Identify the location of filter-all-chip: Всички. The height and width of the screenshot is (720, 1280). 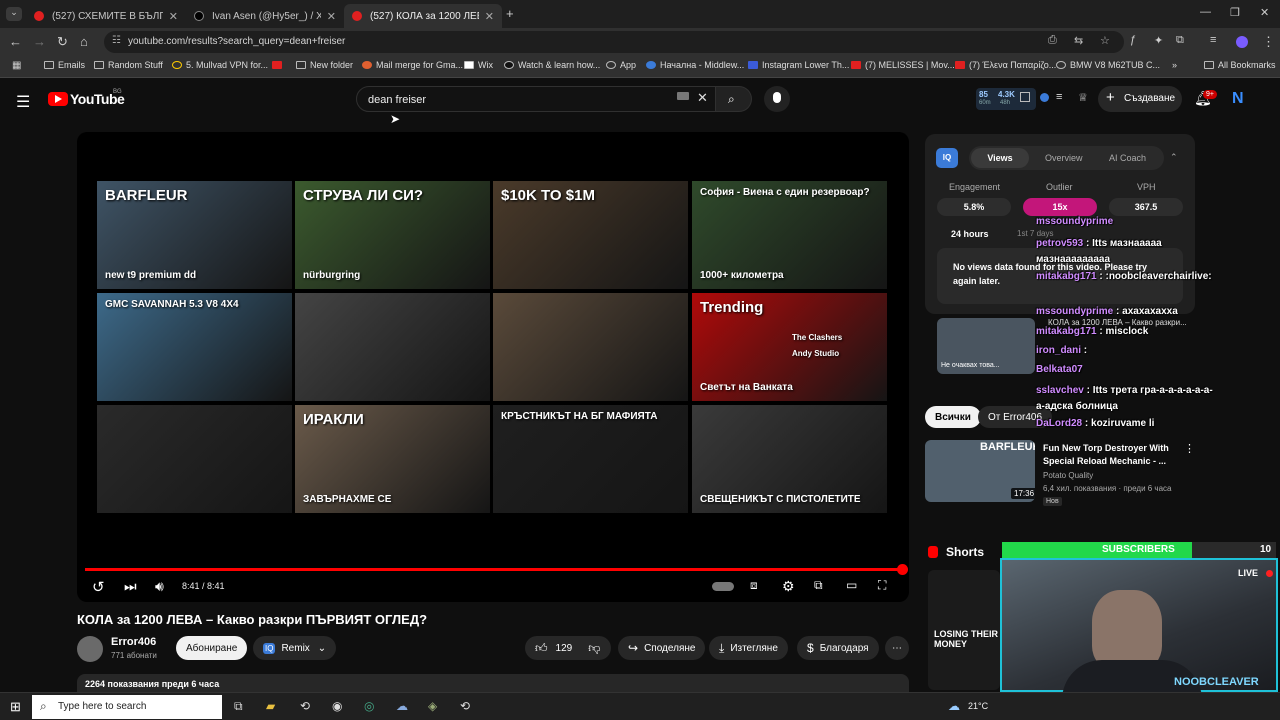
(953, 417).